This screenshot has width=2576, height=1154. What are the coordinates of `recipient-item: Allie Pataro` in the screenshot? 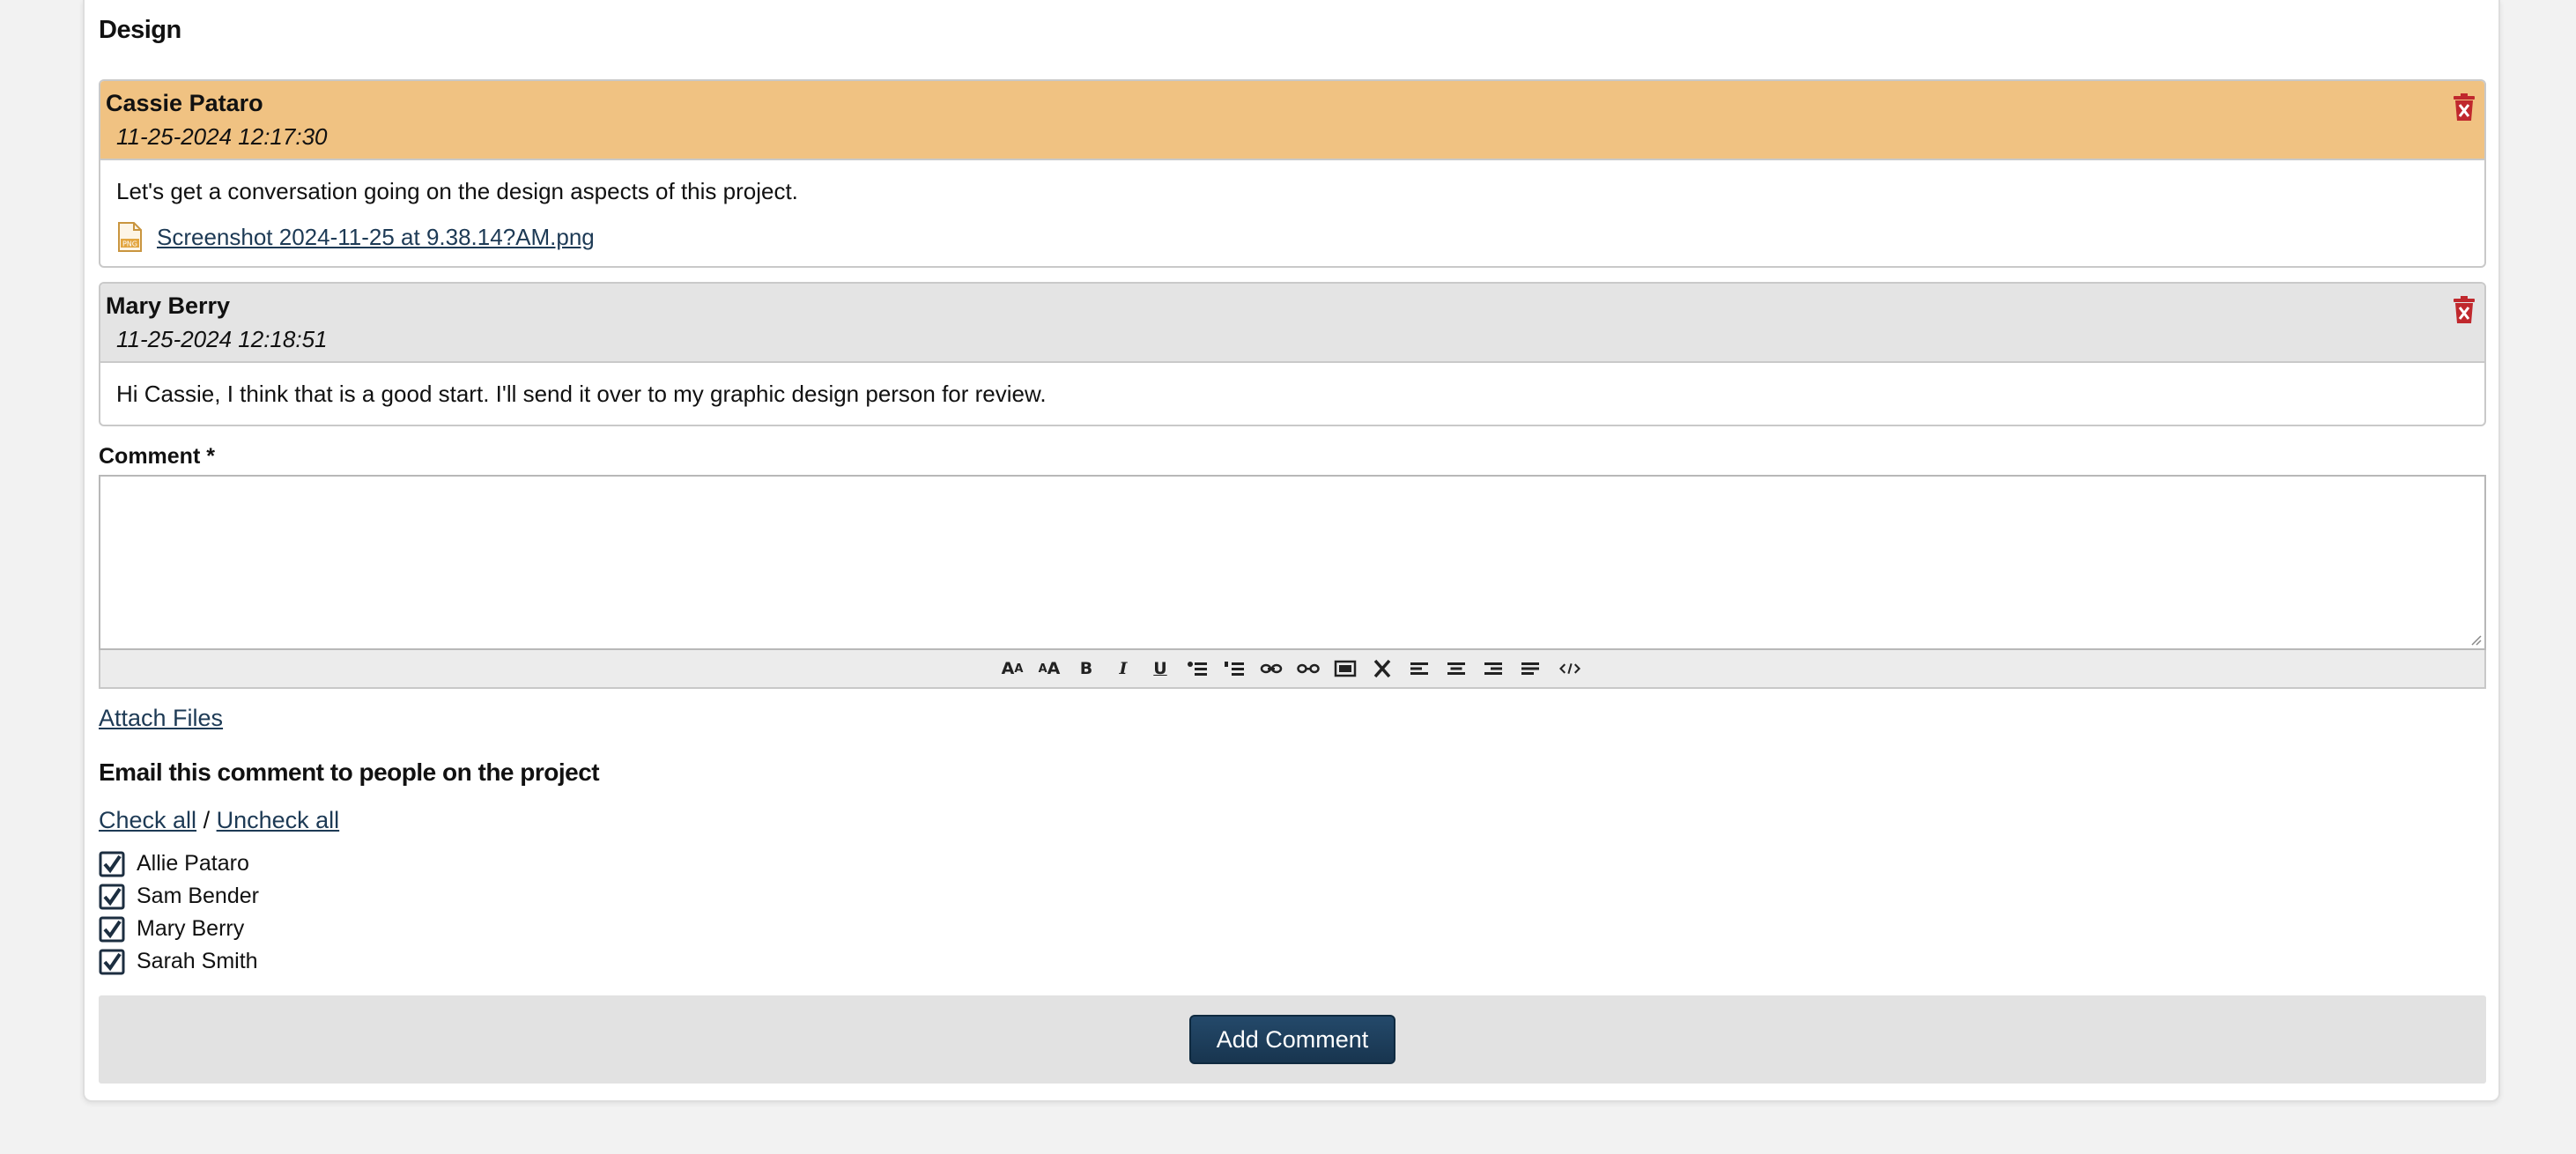 It's located at (179, 863).